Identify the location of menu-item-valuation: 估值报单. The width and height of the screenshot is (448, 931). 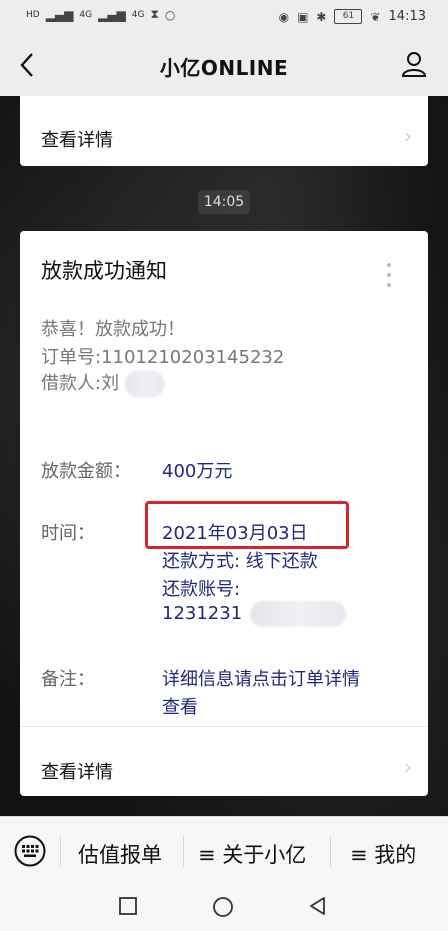
(120, 854).